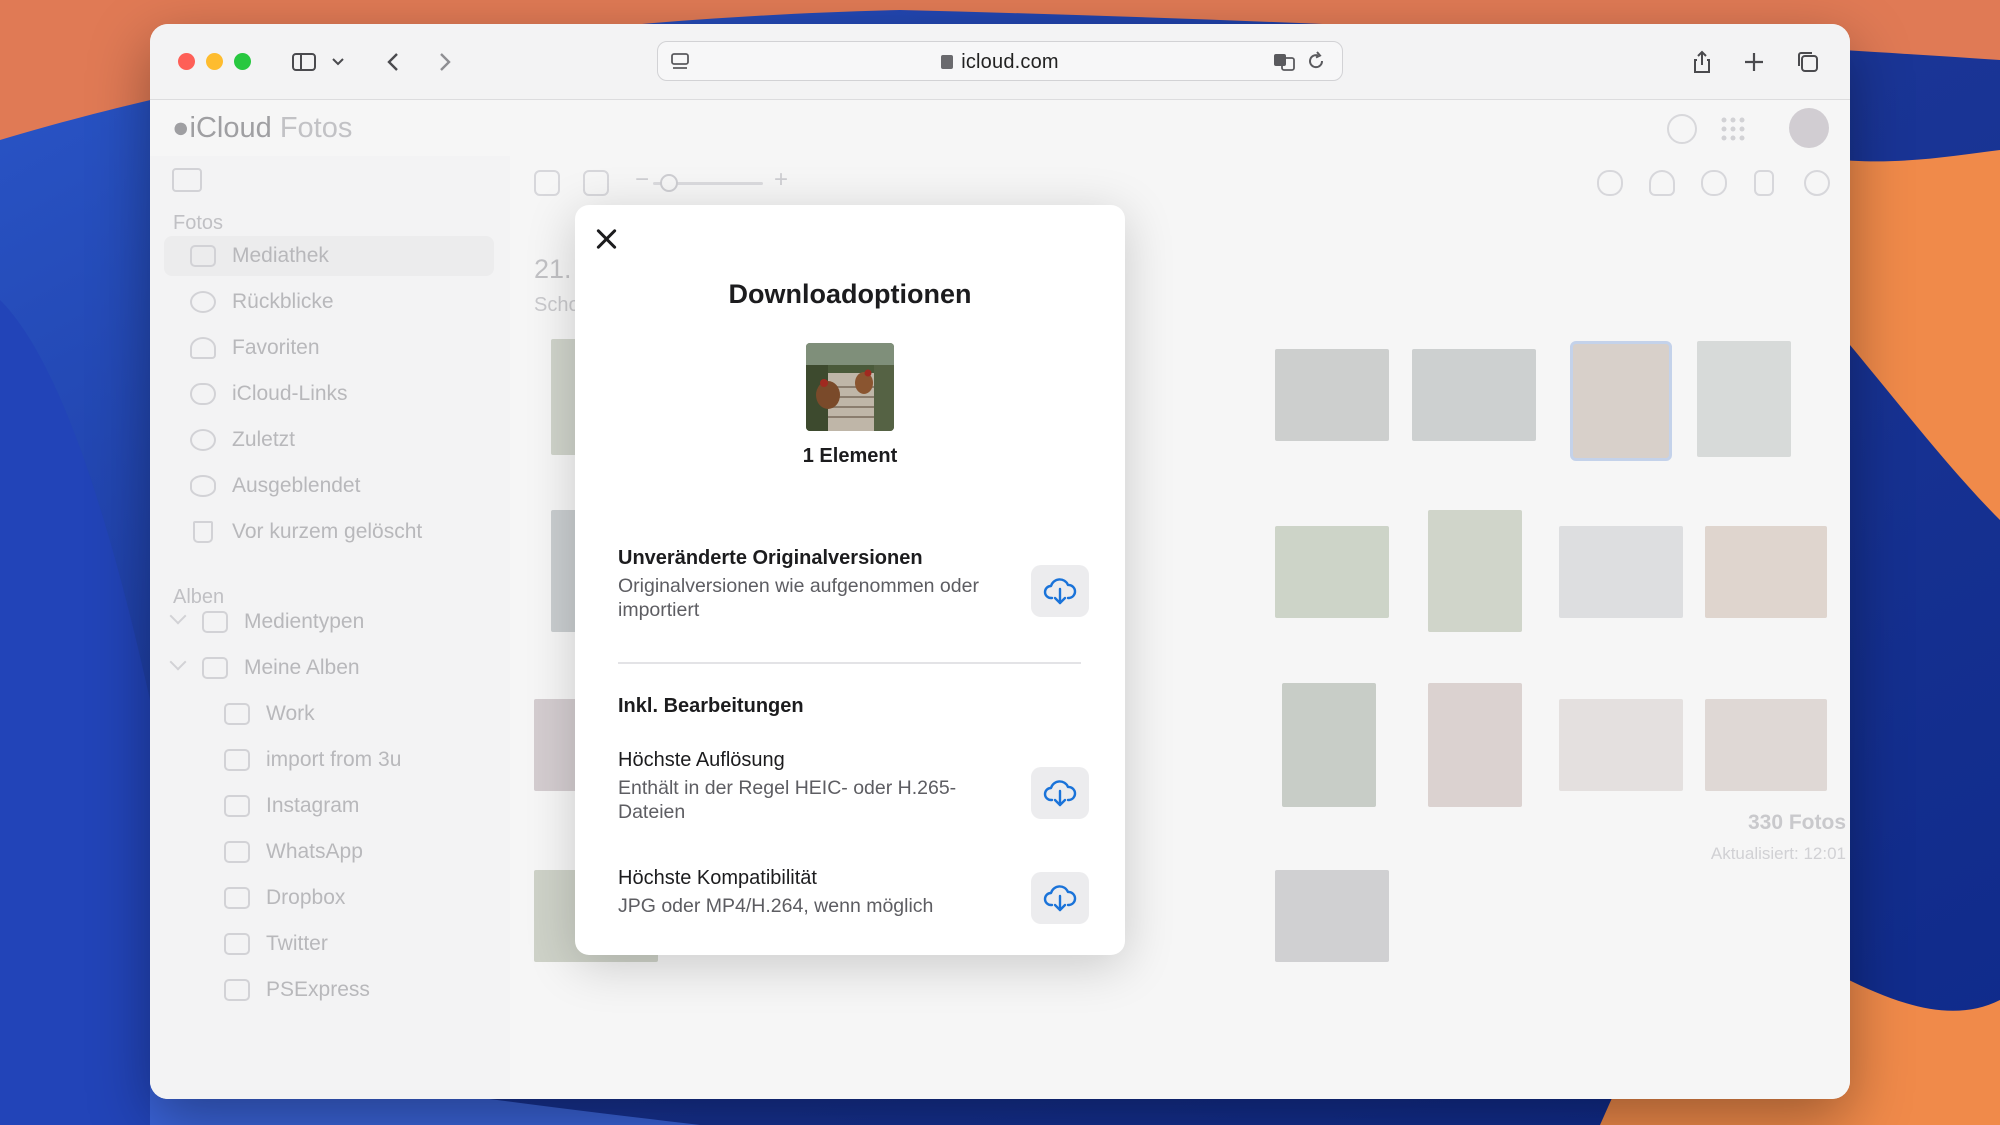 The height and width of the screenshot is (1125, 2000). I want to click on sidebar-toggle-icon, so click(304, 62).